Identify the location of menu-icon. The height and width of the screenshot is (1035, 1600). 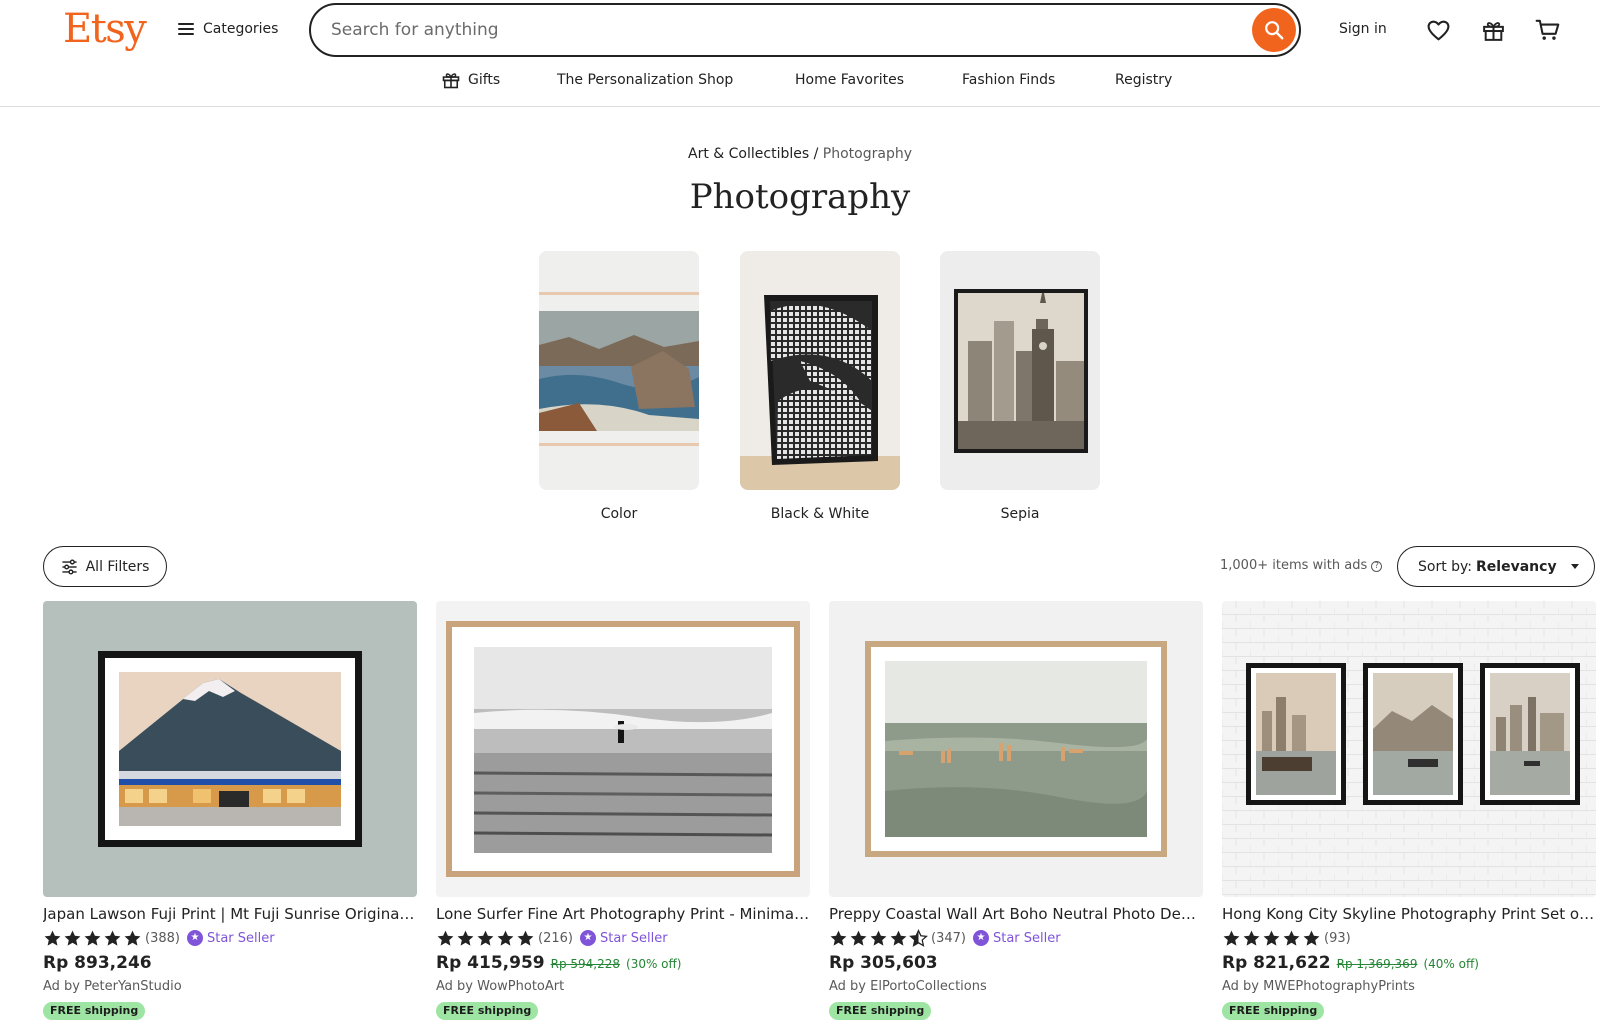
(186, 29).